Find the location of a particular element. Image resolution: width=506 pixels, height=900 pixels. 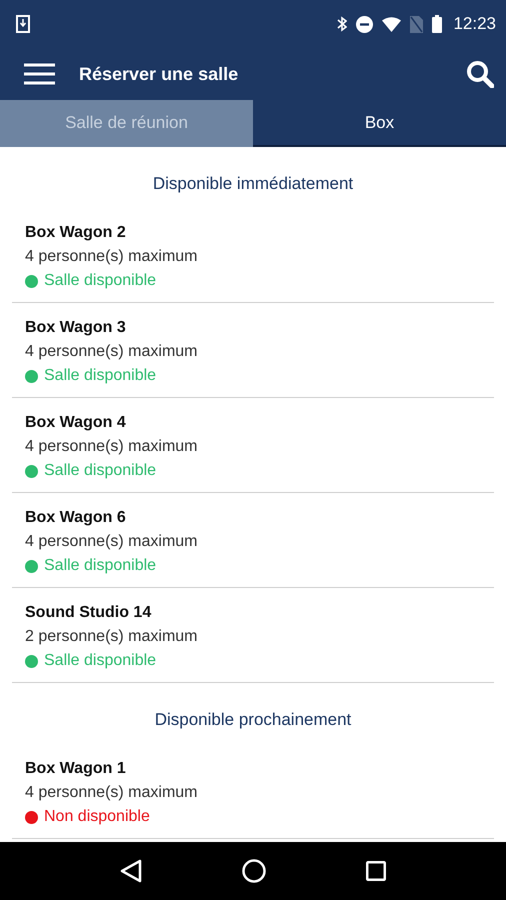

room-item: Box Wagon 6 4 personne(s) maximum Salle disponible is located at coordinates (253, 540).